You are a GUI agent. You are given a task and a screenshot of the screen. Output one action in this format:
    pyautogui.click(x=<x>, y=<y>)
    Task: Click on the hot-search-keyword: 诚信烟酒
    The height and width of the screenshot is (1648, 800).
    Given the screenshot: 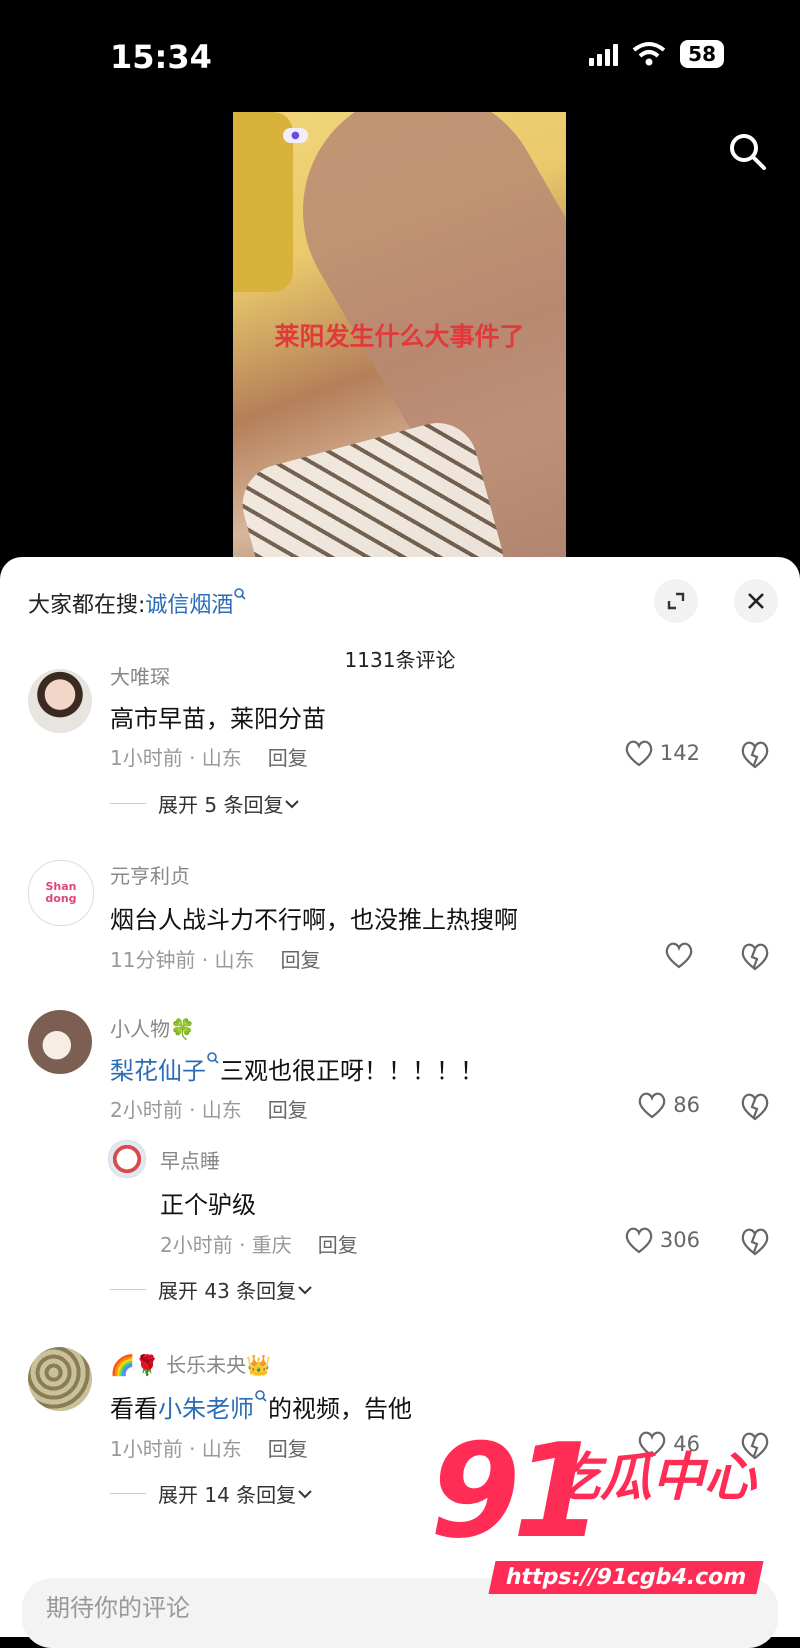 What is the action you would take?
    pyautogui.click(x=189, y=605)
    